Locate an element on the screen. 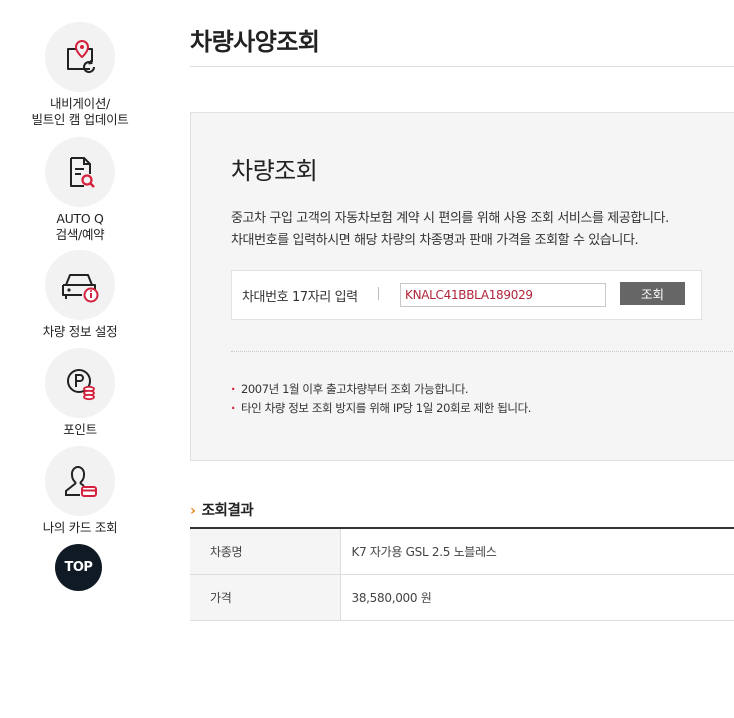 The image size is (734, 718). notice-item: · 2007년 1월 이후 출고차량부터 조회 가능합니다. is located at coordinates (350, 389).